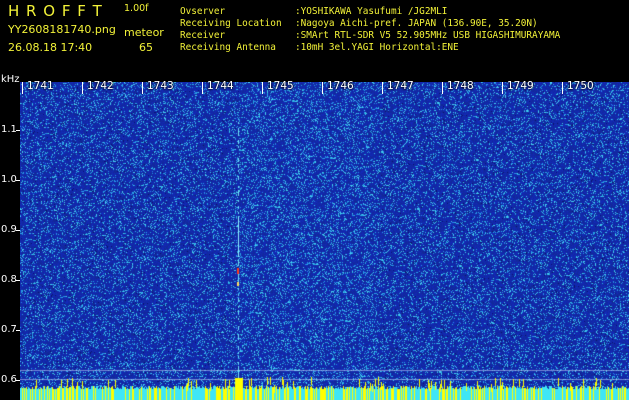 The width and height of the screenshot is (629, 400). I want to click on axis-tick-label: 0.7, so click(9, 329).